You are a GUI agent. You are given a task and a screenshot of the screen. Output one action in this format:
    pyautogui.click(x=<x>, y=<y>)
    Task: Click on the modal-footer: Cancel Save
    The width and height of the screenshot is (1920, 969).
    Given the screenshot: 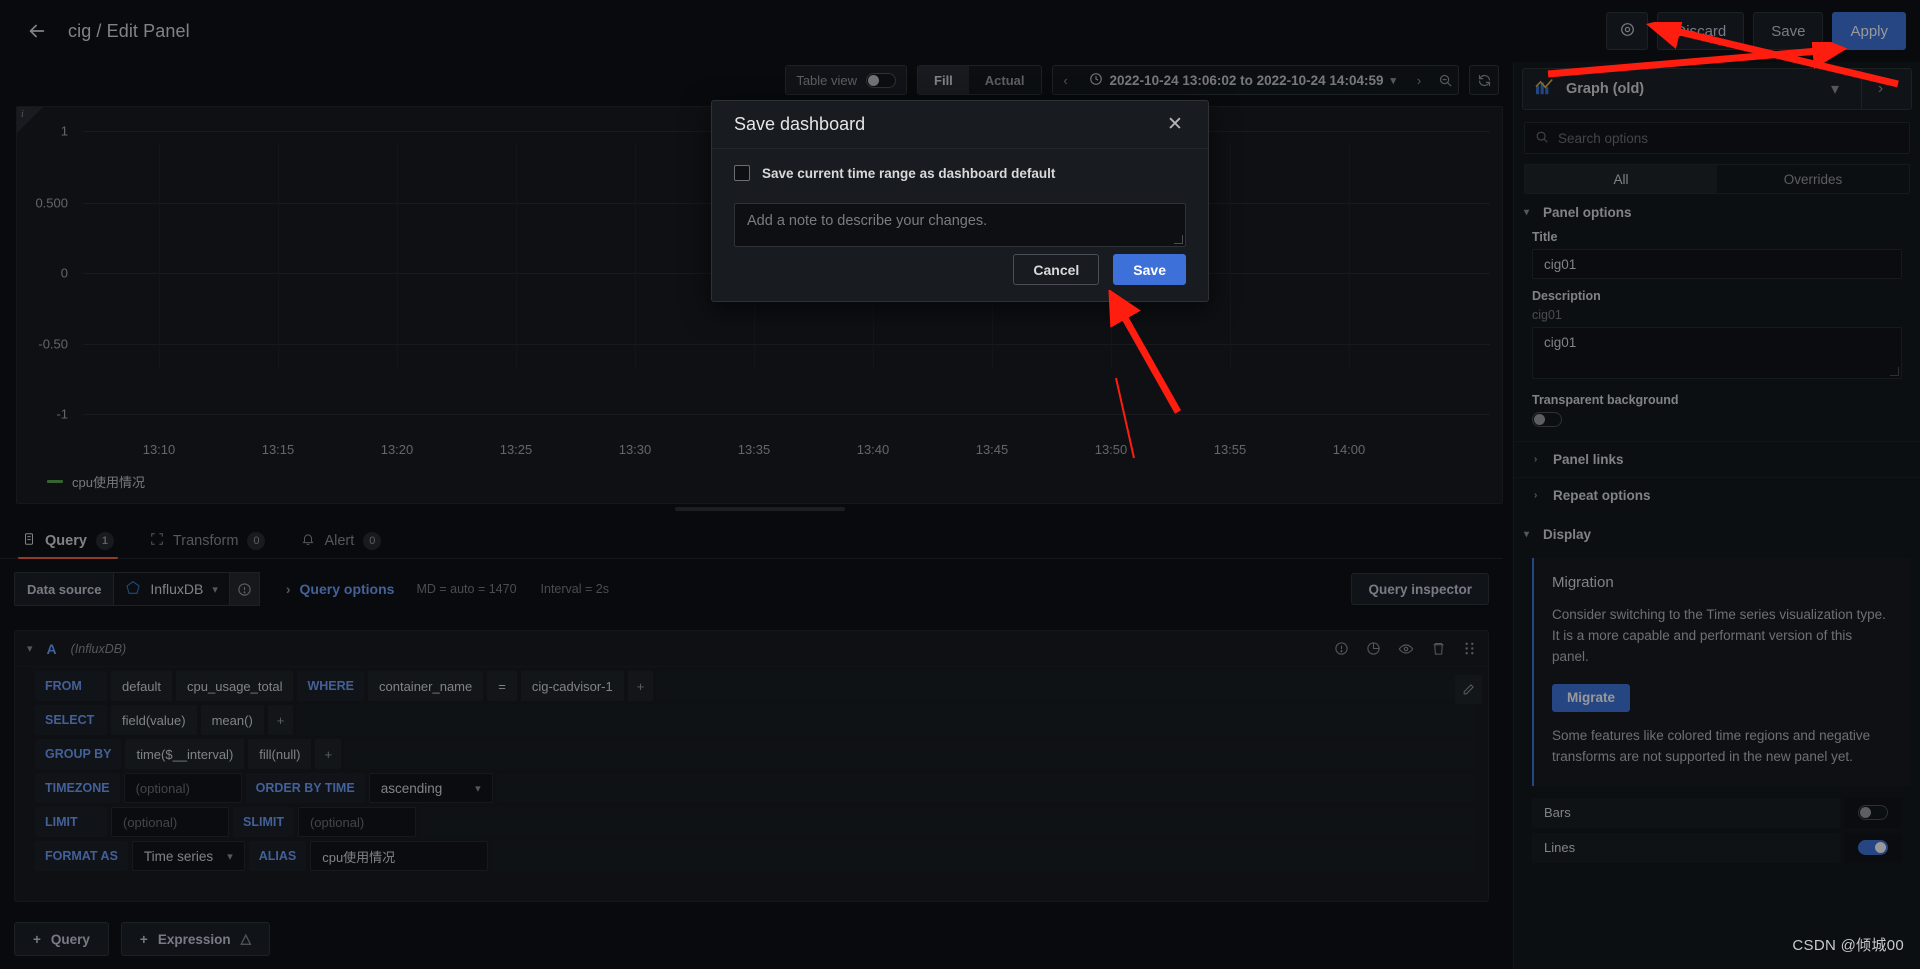 What is the action you would take?
    pyautogui.click(x=1099, y=269)
    